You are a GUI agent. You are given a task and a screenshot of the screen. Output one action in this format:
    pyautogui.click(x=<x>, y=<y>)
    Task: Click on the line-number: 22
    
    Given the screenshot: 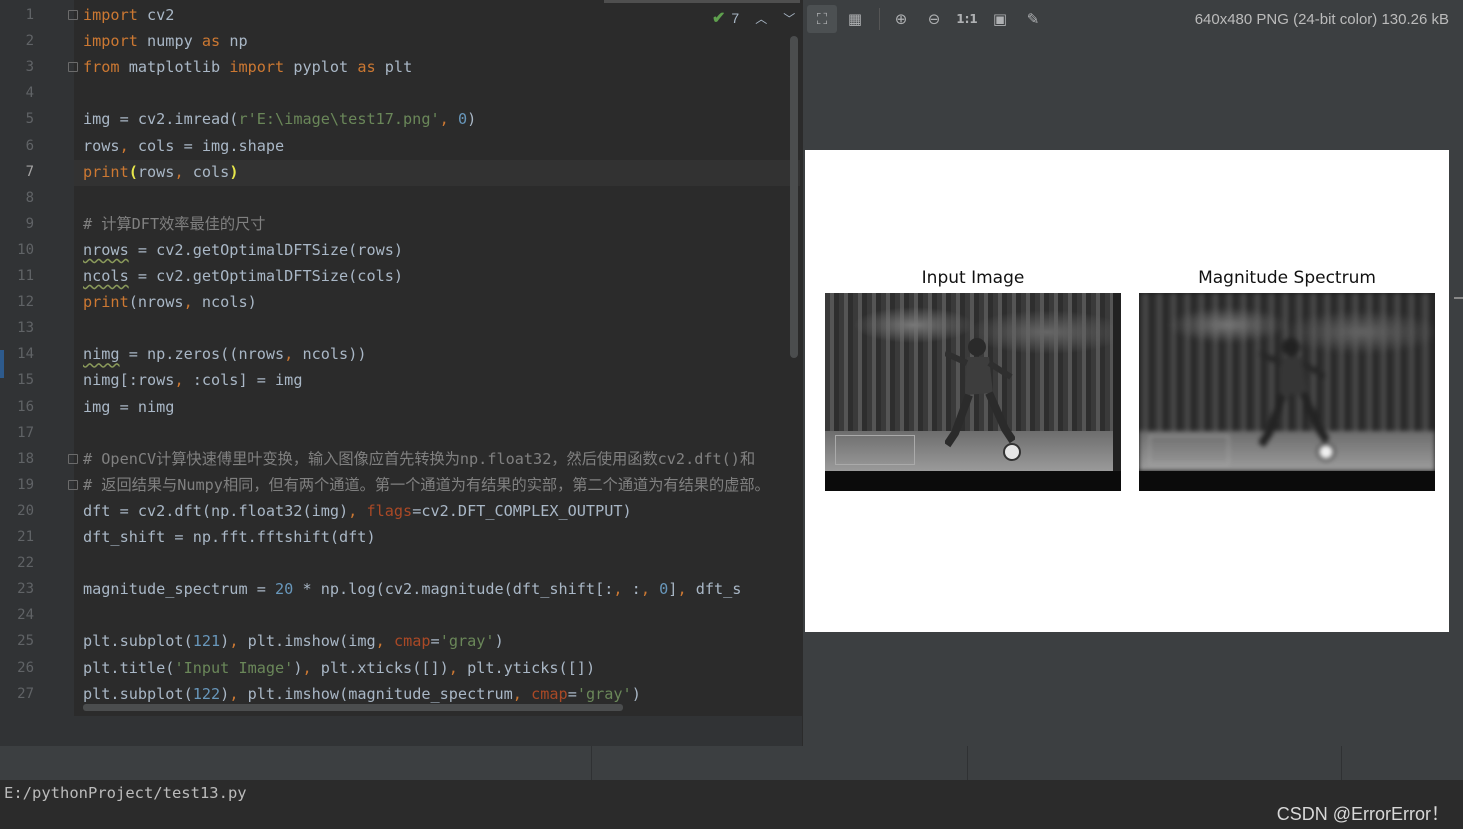 What is the action you would take?
    pyautogui.click(x=25, y=563)
    